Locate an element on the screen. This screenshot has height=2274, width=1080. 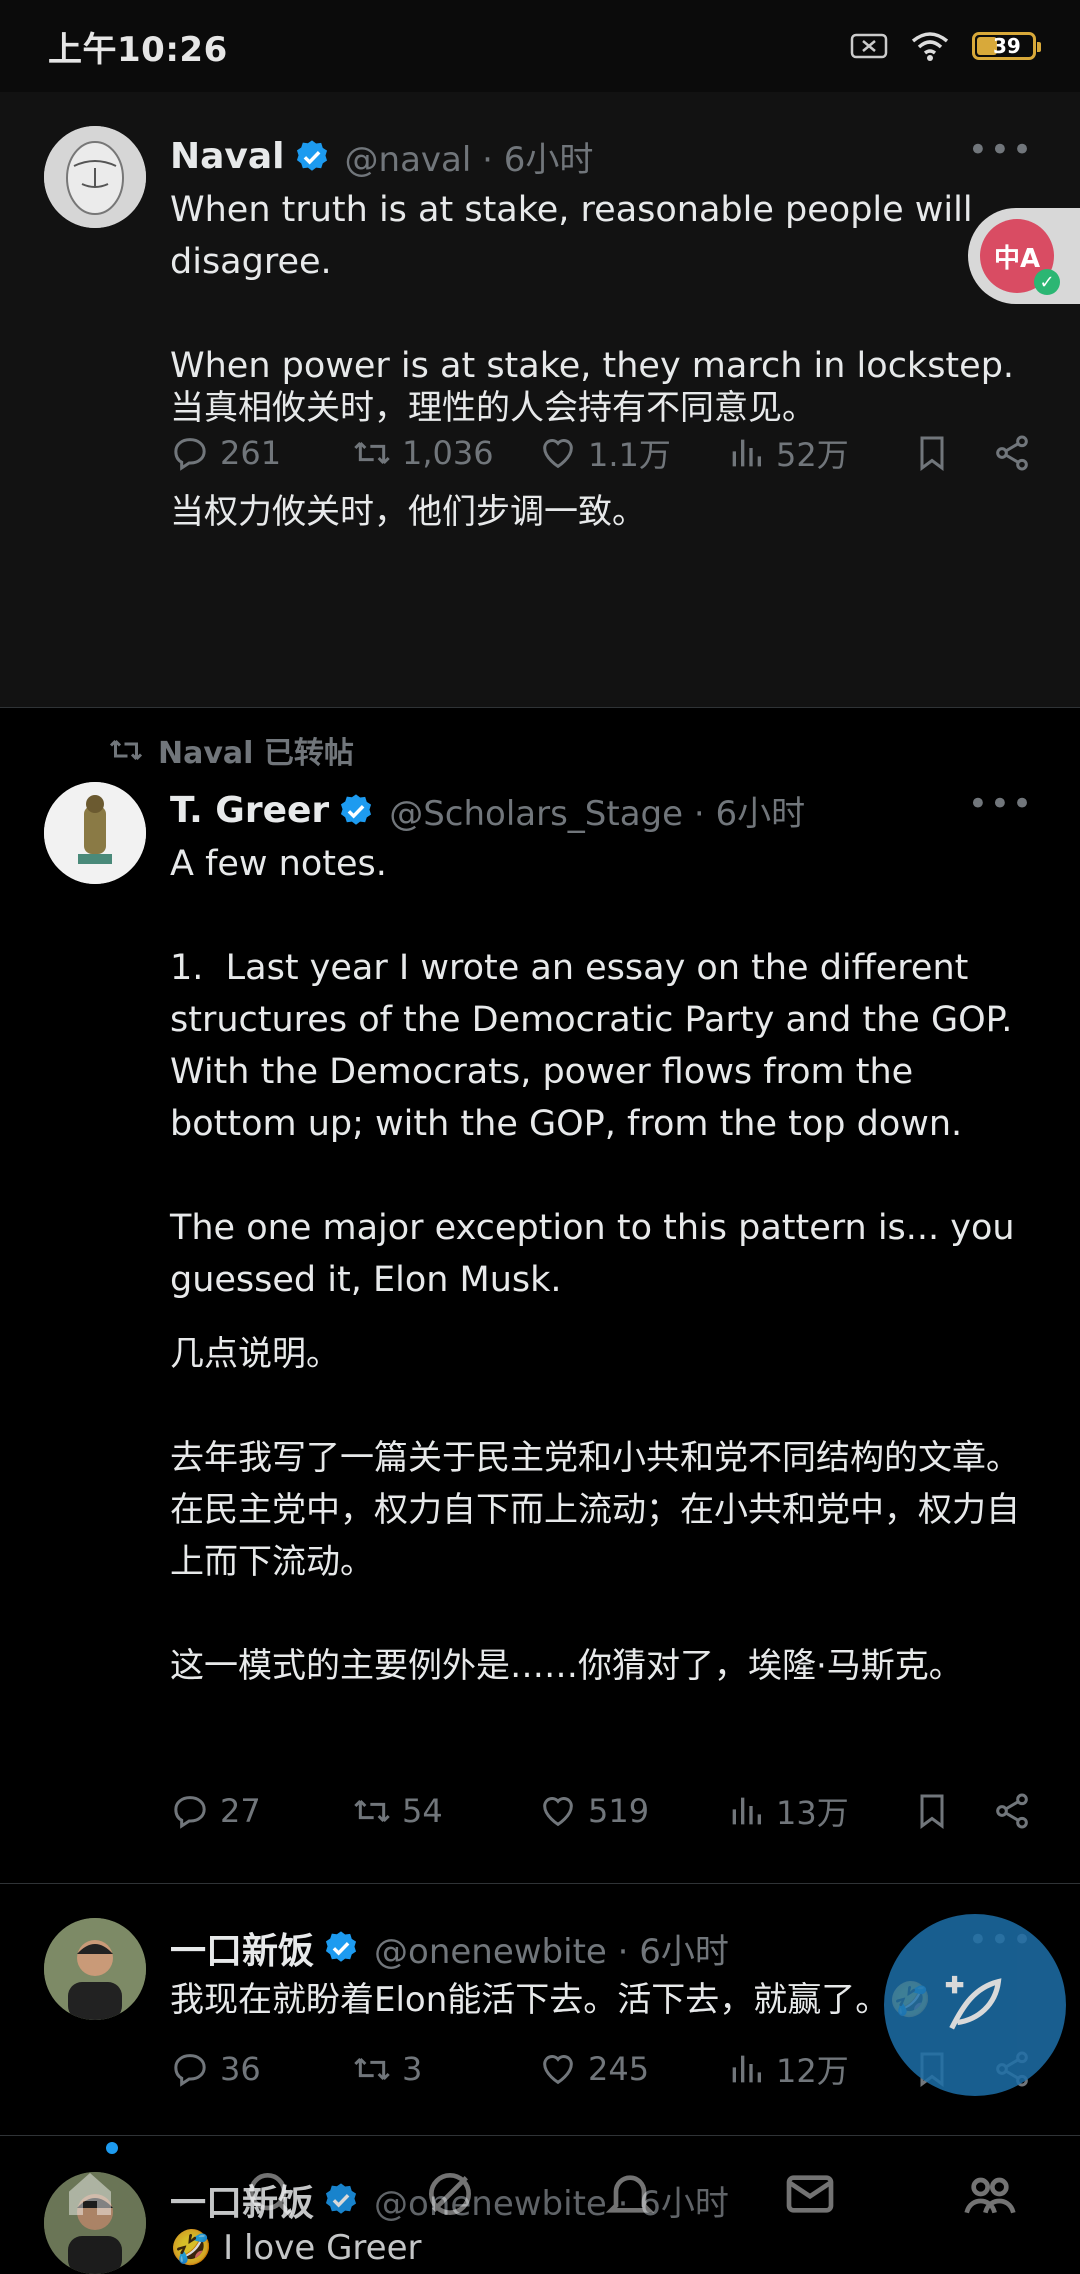
retweeted-by: Naval 已转帖 is located at coordinates (231, 750).